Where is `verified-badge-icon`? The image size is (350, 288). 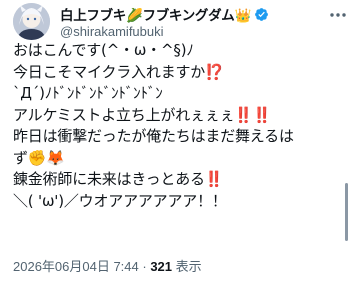
verified-badge-icon is located at coordinates (261, 14).